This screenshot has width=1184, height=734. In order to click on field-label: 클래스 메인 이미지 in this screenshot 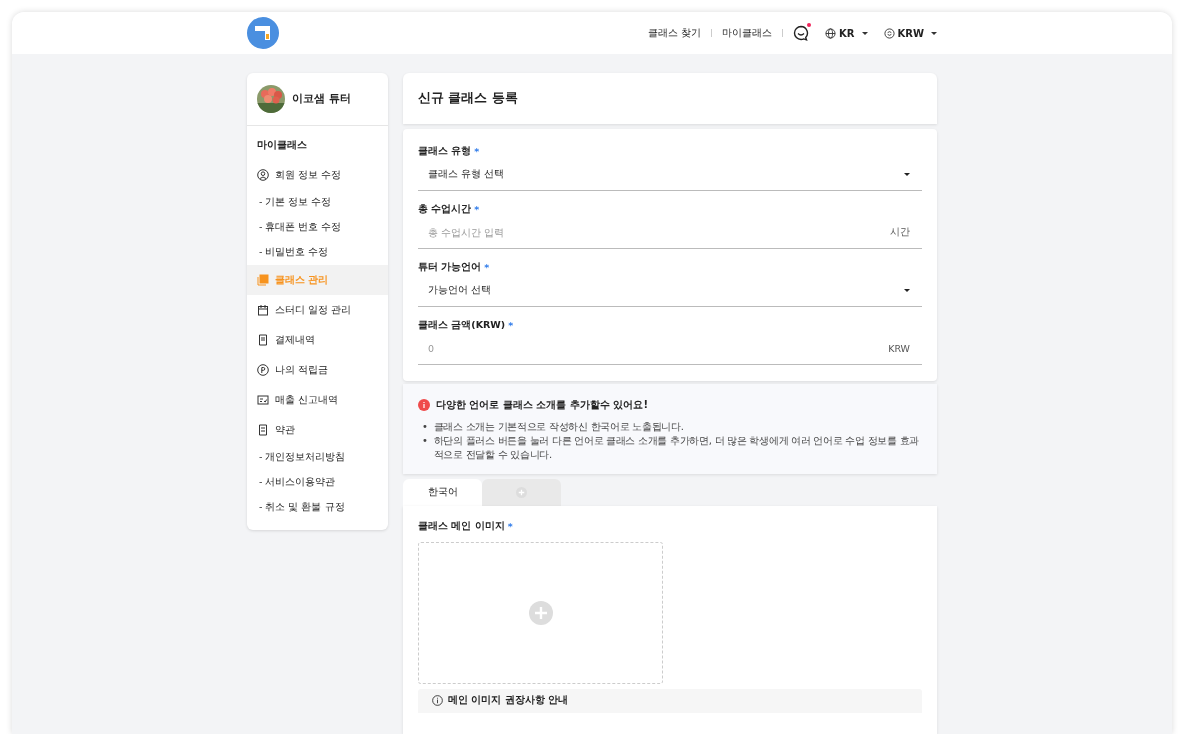, I will do `click(461, 526)`.